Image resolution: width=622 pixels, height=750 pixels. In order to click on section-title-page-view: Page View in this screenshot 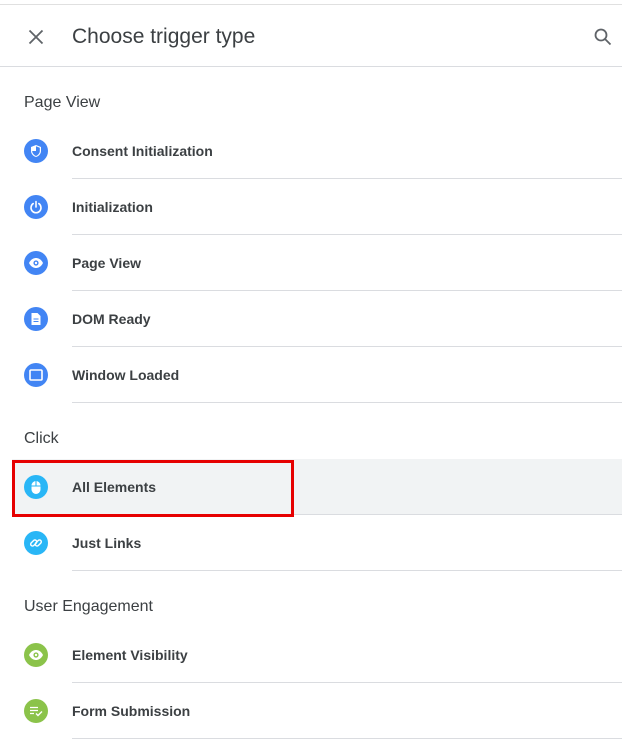, I will do `click(62, 102)`.